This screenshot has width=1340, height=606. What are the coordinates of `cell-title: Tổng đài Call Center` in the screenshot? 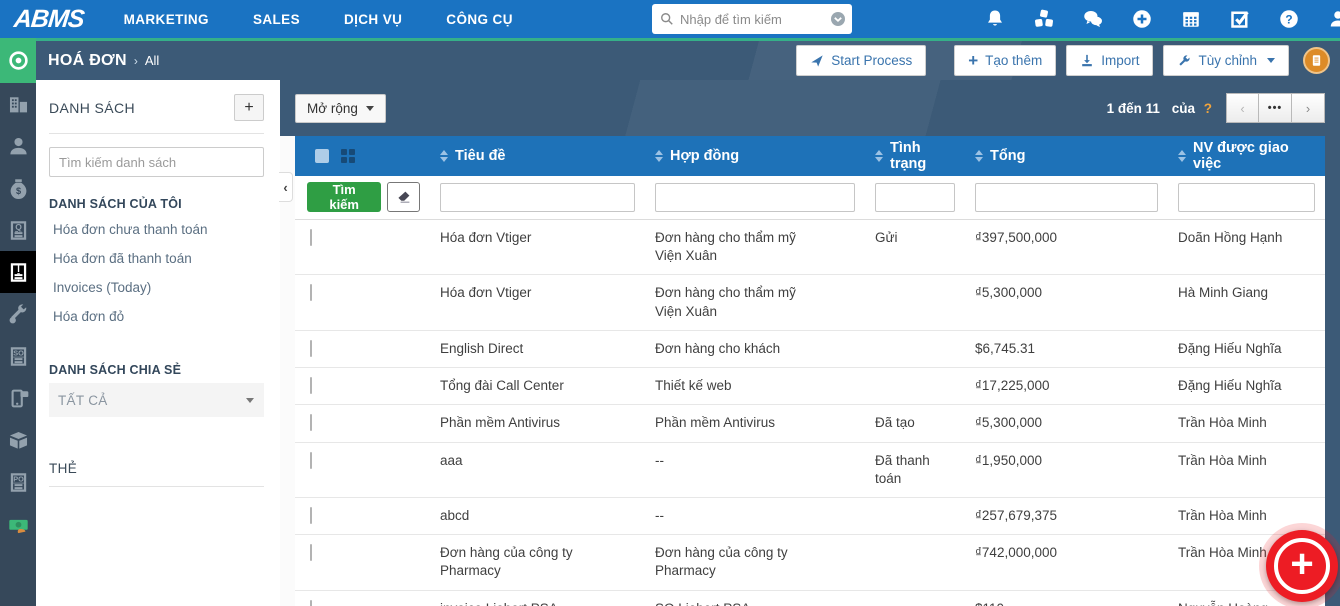 It's located at (537, 386).